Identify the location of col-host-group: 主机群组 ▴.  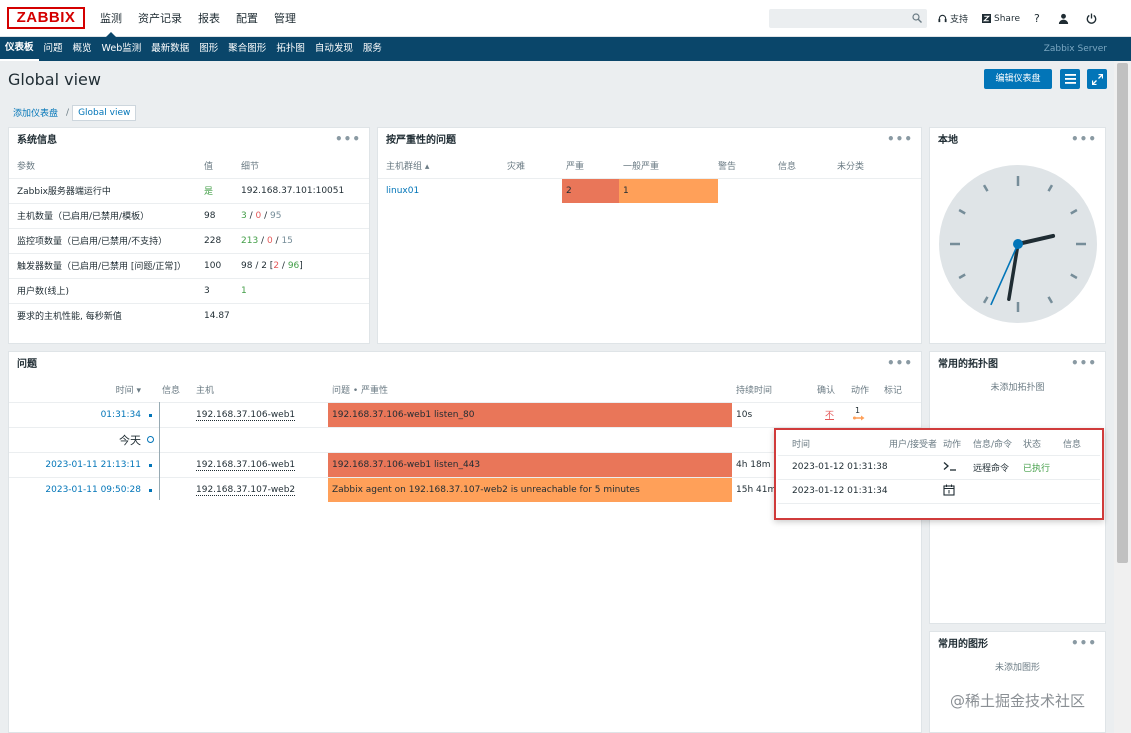
(442, 166).